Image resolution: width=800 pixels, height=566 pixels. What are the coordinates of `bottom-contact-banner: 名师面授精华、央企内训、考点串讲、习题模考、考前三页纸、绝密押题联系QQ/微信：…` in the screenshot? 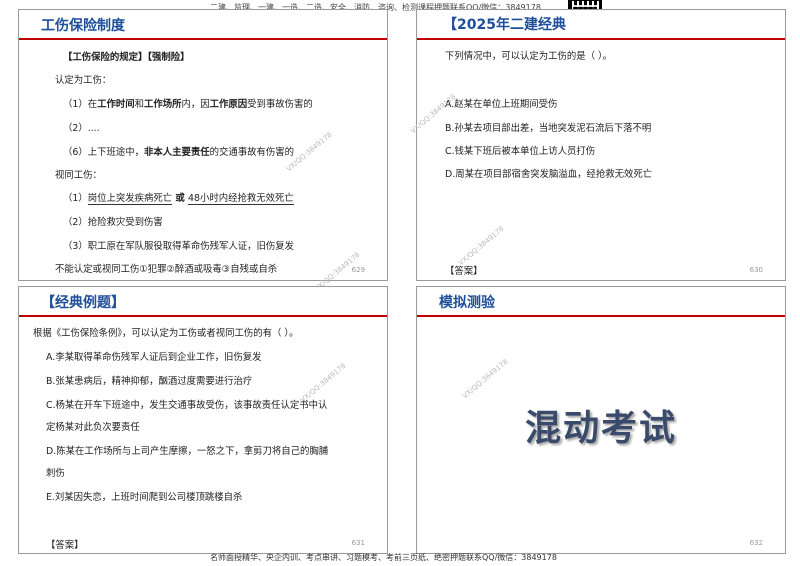 It's located at (383, 557).